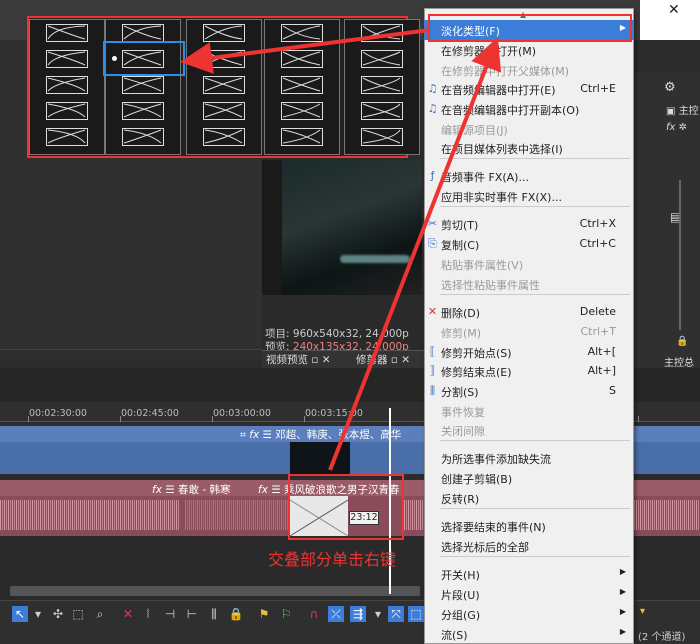 This screenshot has height=644, width=700. What do you see at coordinates (529, 526) in the screenshot?
I see `menu-item: 选择要结束的事件(N)` at bounding box center [529, 526].